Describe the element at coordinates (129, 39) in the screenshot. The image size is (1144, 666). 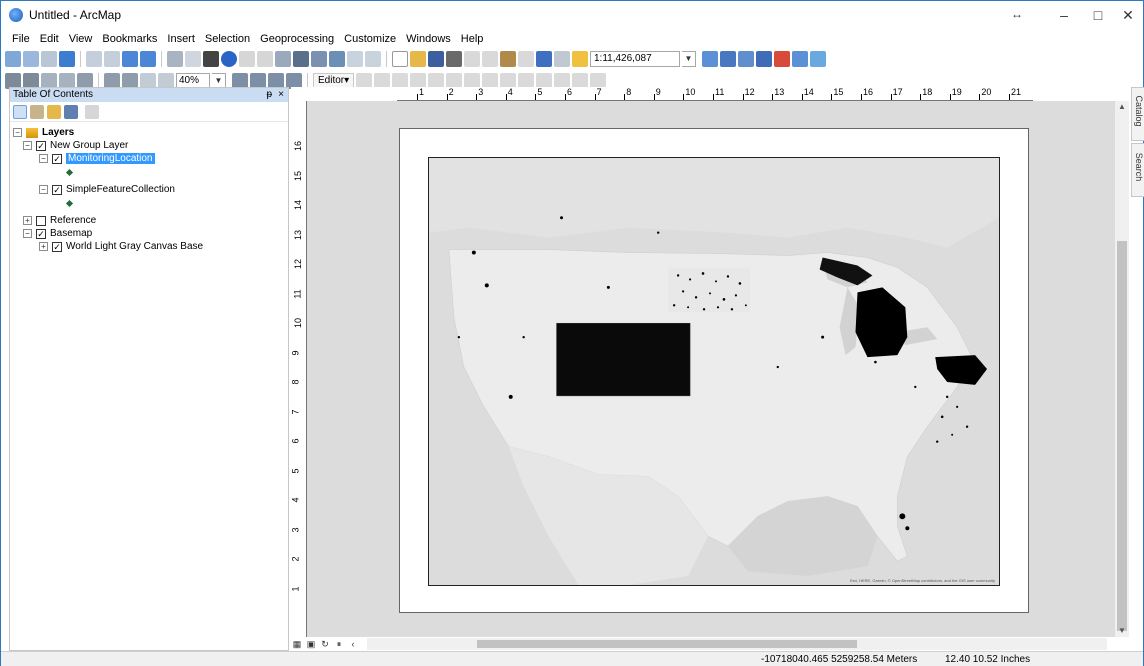
I see `menu-bookmarks: Bookmarks` at that location.